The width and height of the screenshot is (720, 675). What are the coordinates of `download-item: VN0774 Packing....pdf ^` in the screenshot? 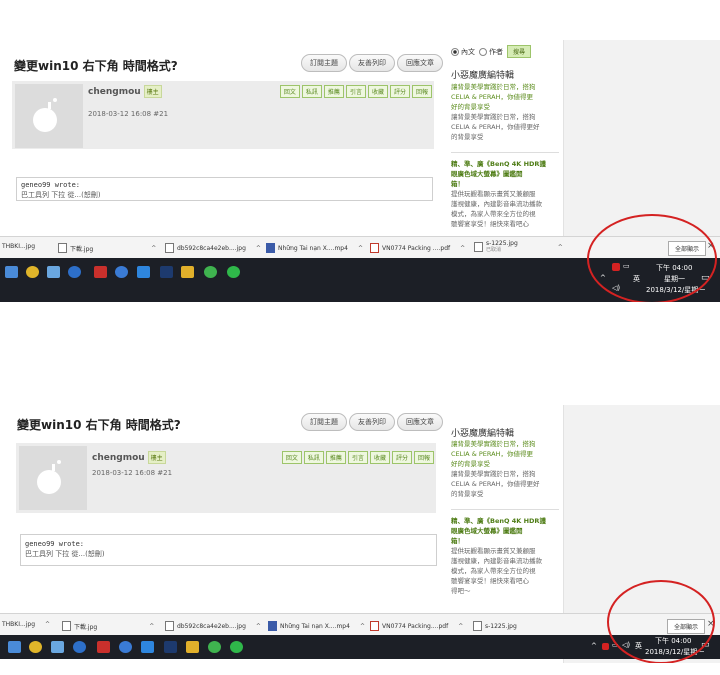 It's located at (416, 626).